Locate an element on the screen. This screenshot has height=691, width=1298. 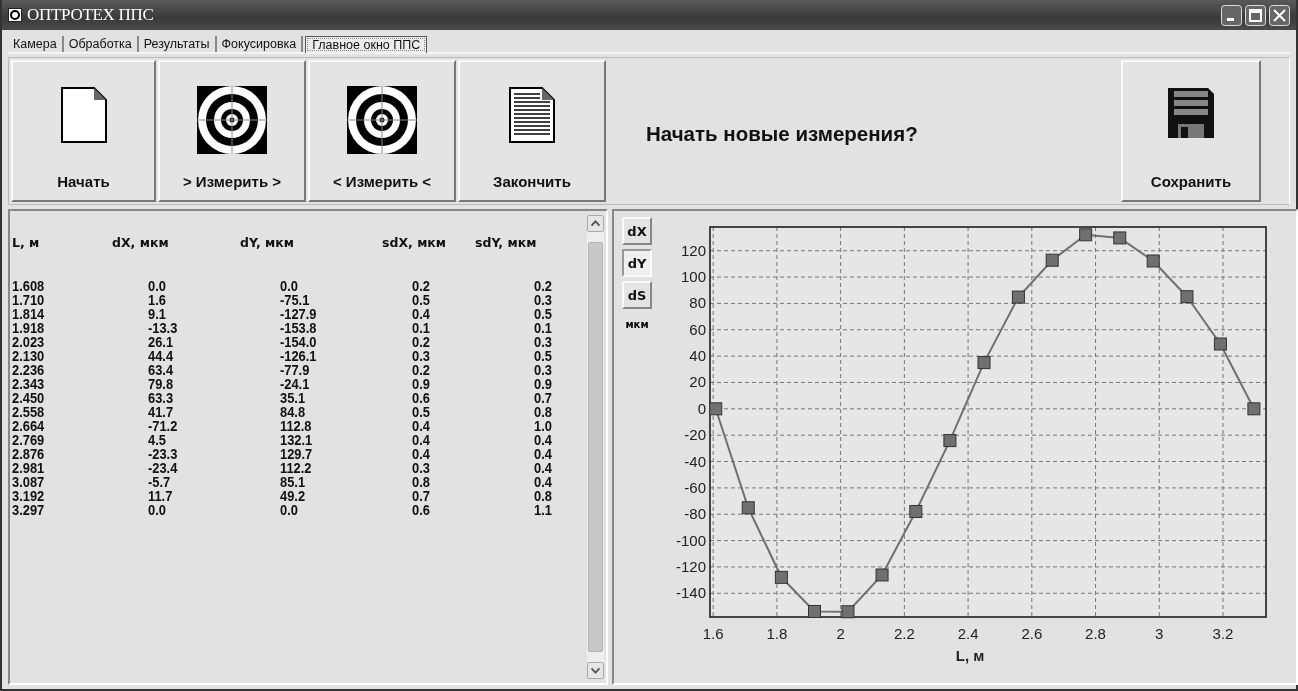
tab: Камера is located at coordinates (36, 44).